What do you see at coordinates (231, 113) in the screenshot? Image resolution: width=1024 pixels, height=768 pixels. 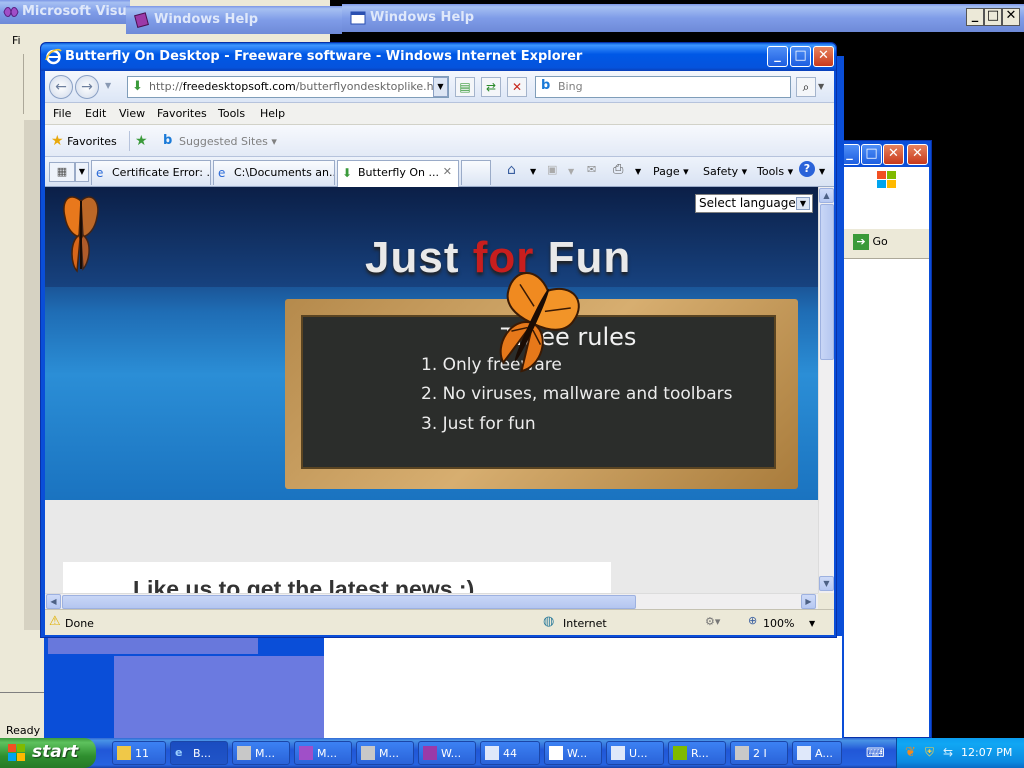 I see `menu-tools: Tools` at bounding box center [231, 113].